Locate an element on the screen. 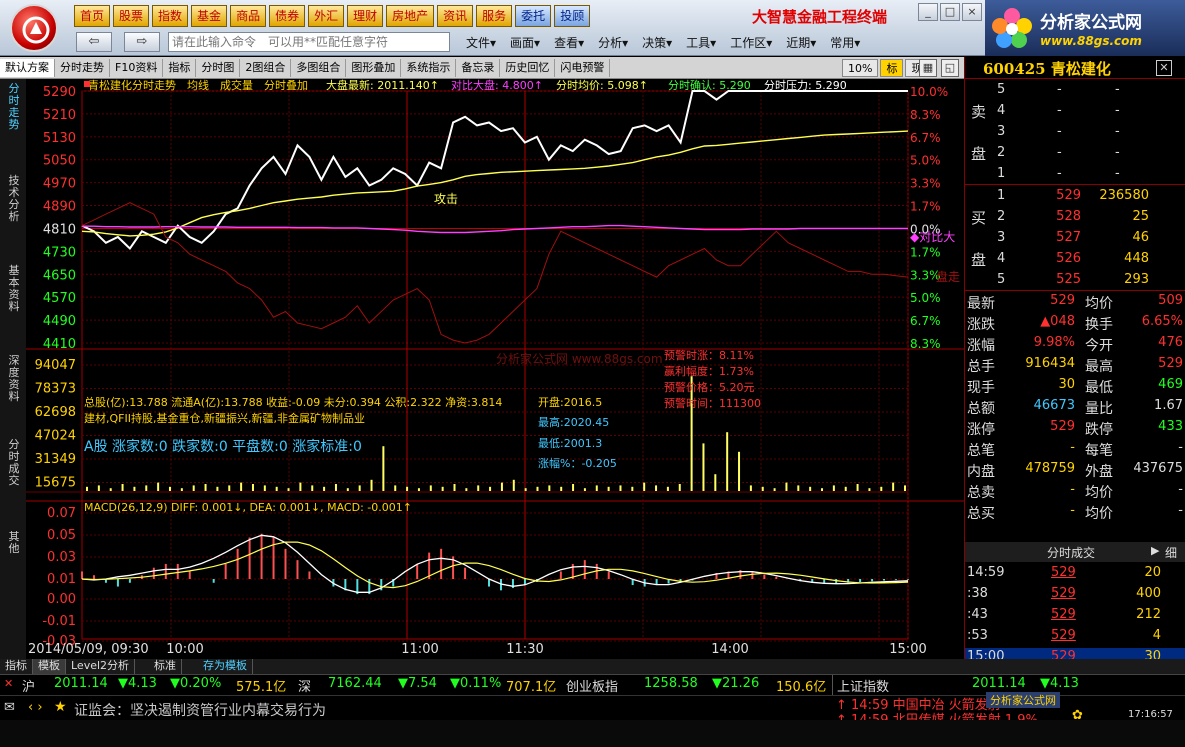 The height and width of the screenshot is (747, 1185). nav-11: 委托 is located at coordinates (533, 16).